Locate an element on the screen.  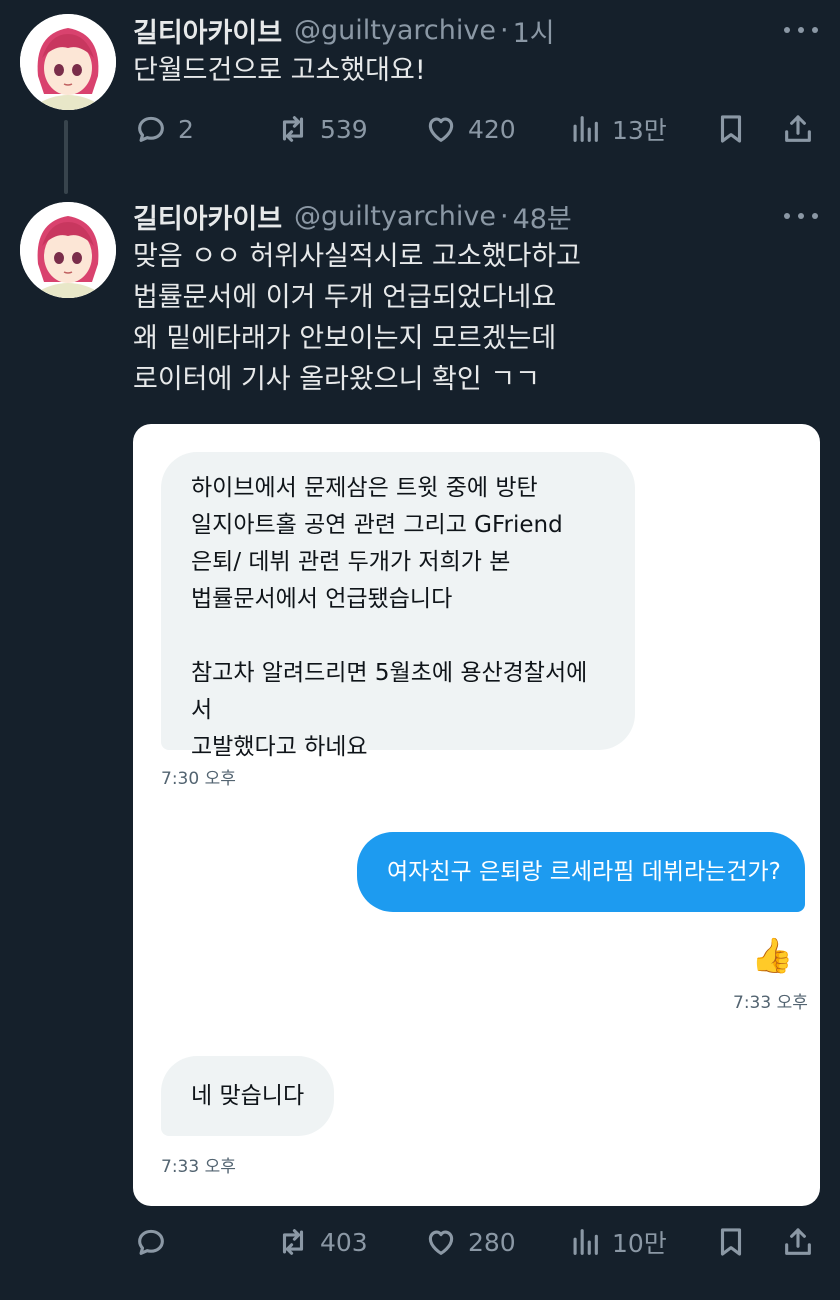
retweet-count: 403 is located at coordinates (344, 1242).